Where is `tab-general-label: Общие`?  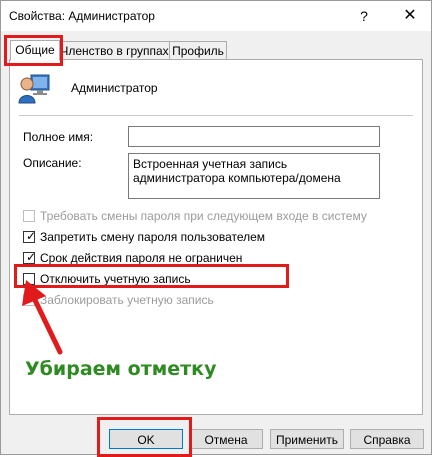 tab-general-label: Общие is located at coordinates (35, 50).